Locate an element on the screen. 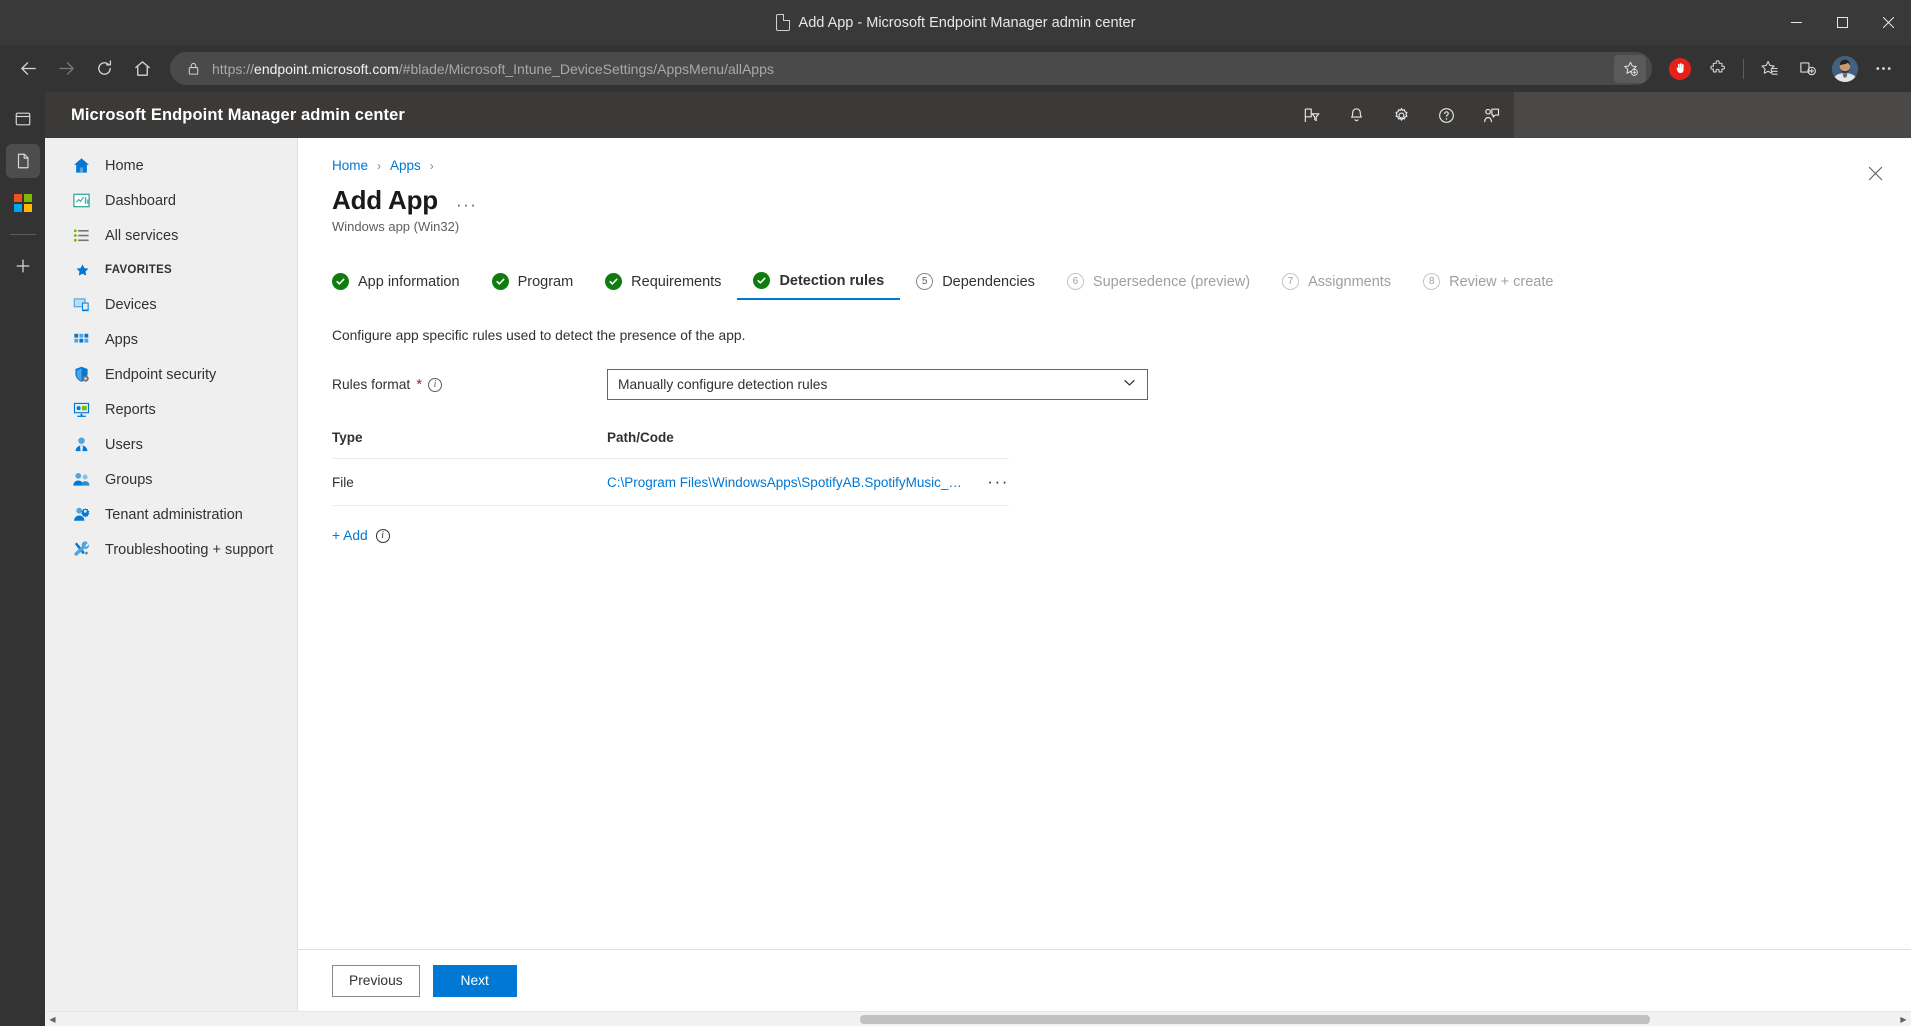 Image resolution: width=1911 pixels, height=1026 pixels. refresh-icon is located at coordinates (104, 69).